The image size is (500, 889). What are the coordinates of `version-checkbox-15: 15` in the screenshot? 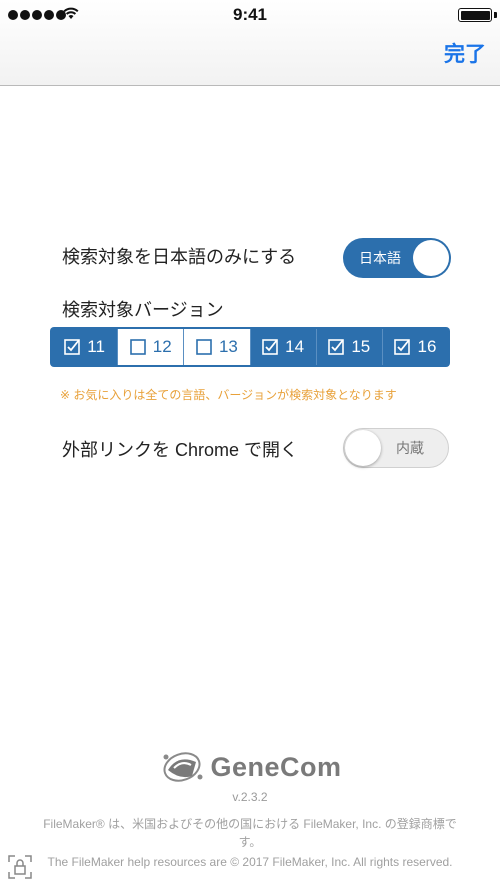 It's located at (350, 347).